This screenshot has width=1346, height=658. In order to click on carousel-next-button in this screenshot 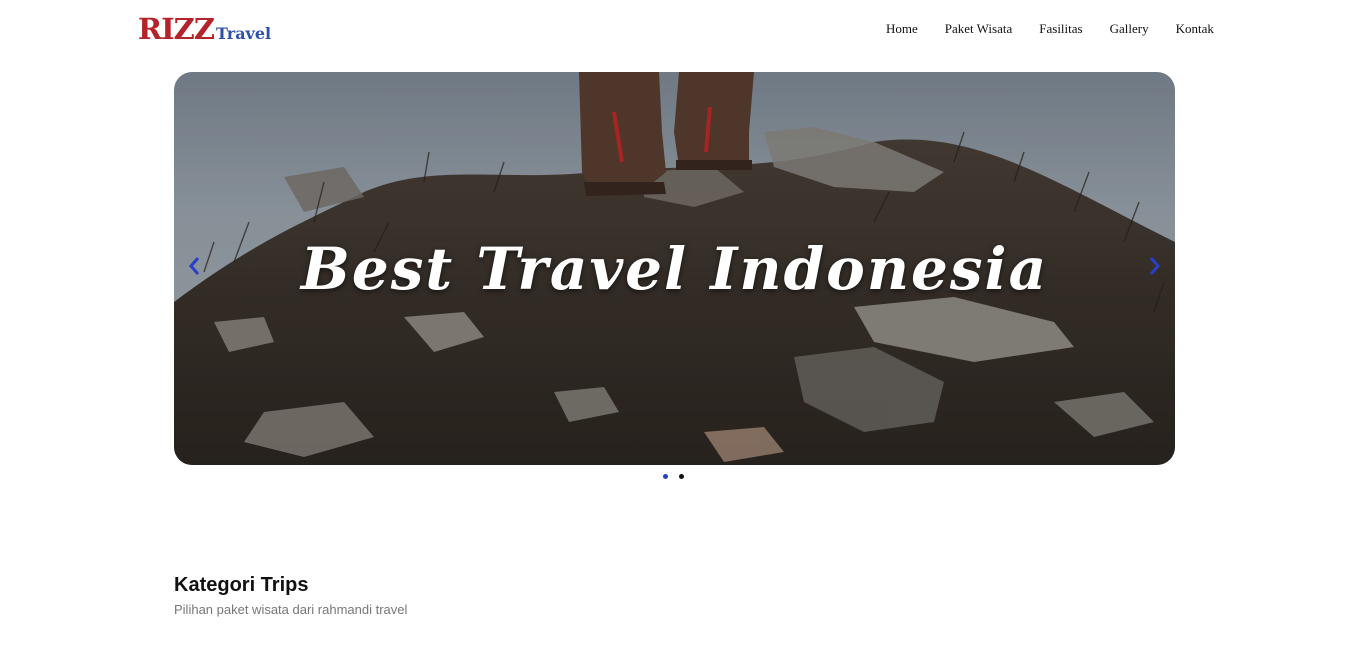, I will do `click(1155, 266)`.